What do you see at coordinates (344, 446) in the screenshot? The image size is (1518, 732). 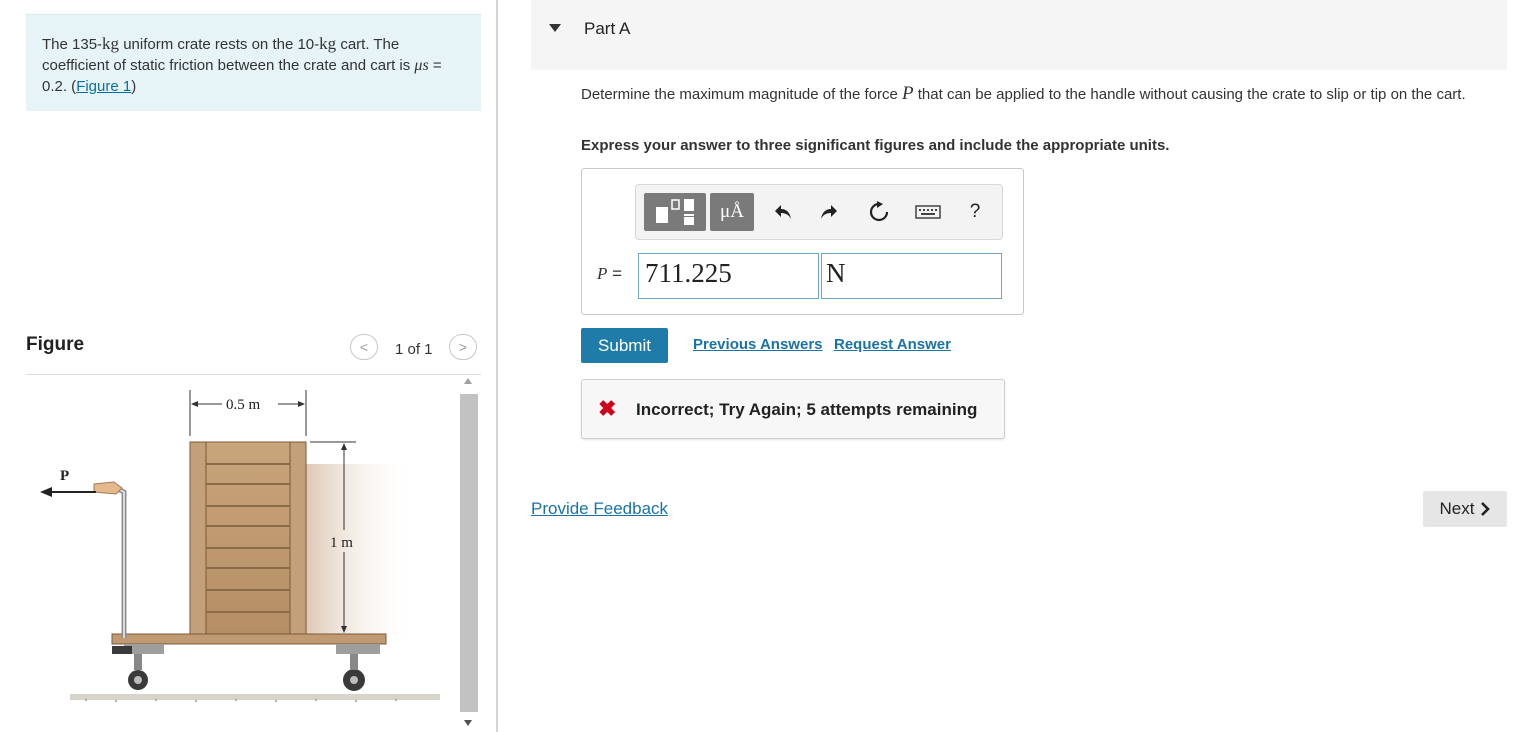 I see `height-arrow-top` at bounding box center [344, 446].